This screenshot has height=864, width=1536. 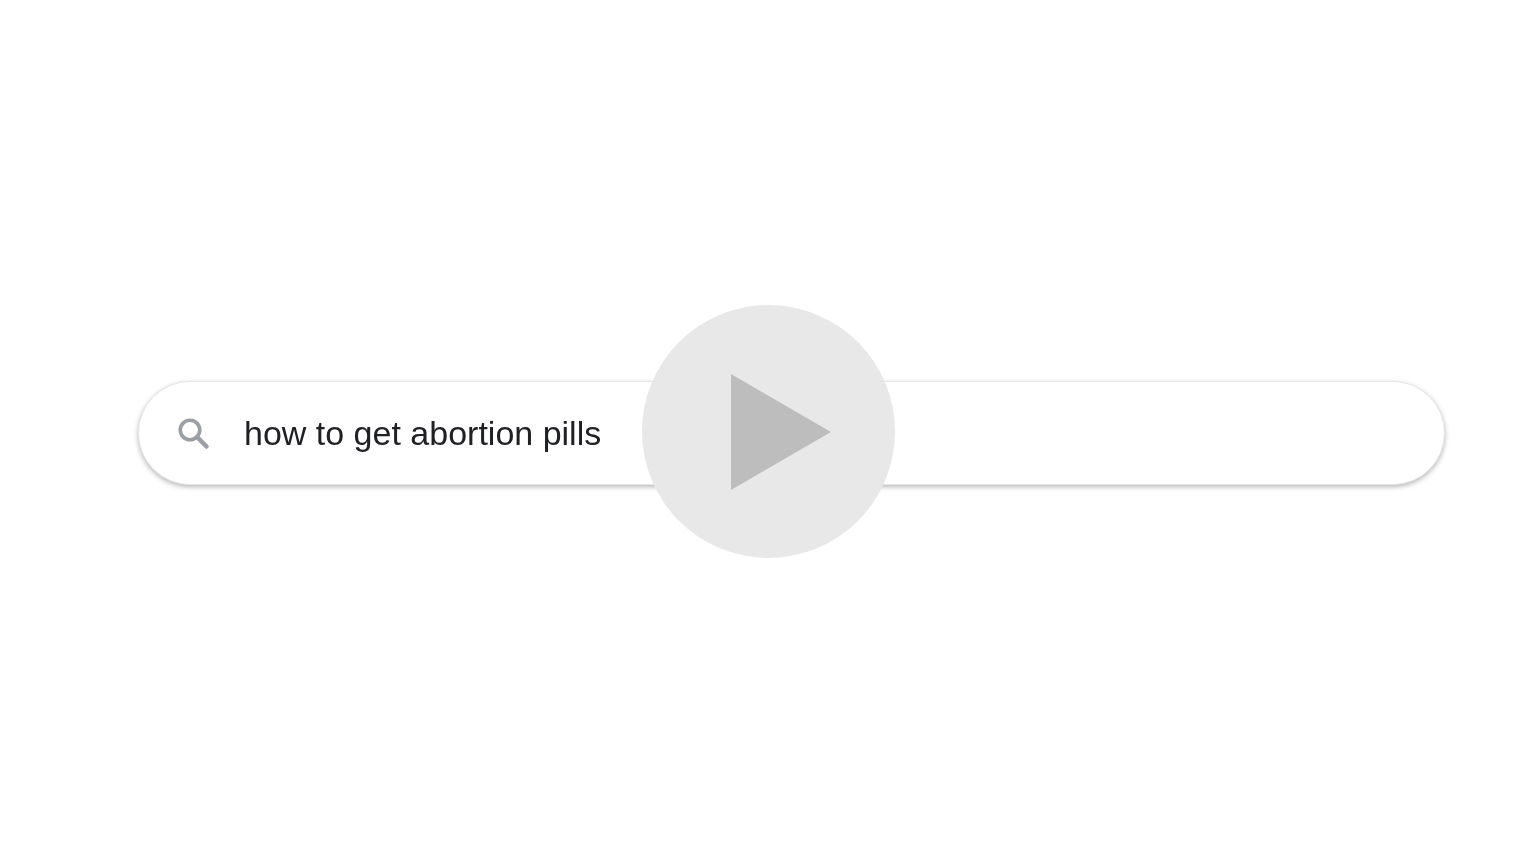 I want to click on play-icon, so click(x=780, y=431).